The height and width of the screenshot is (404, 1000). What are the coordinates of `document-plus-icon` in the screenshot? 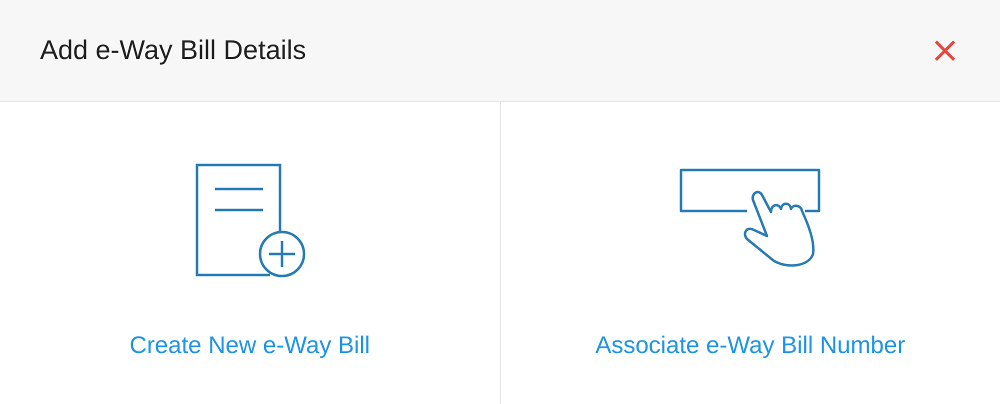 It's located at (250, 220).